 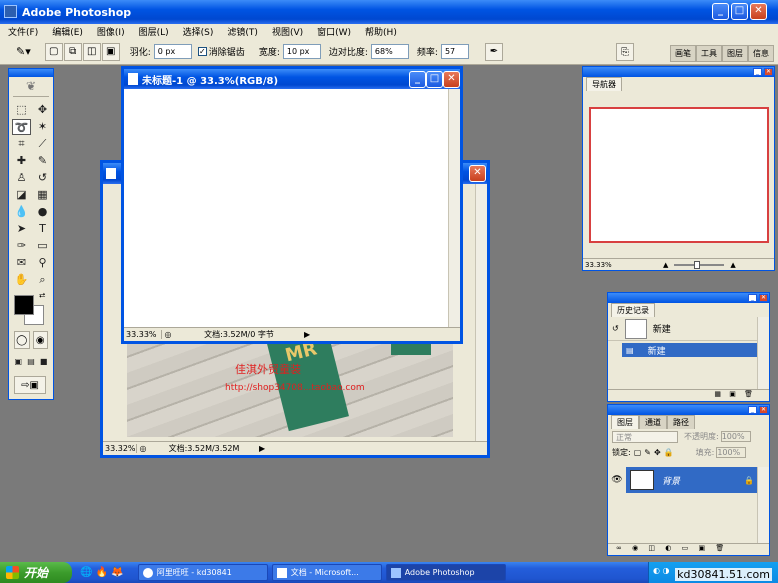 What do you see at coordinates (757, 72) in the screenshot?
I see `navigator-minimize-icon: _` at bounding box center [757, 72].